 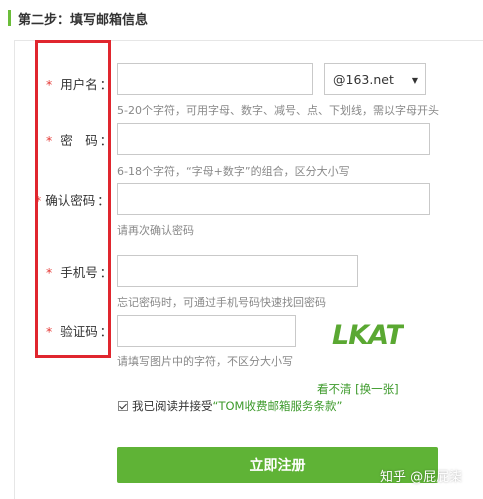 I want to click on chevron-down-icon: ▼, so click(x=414, y=80).